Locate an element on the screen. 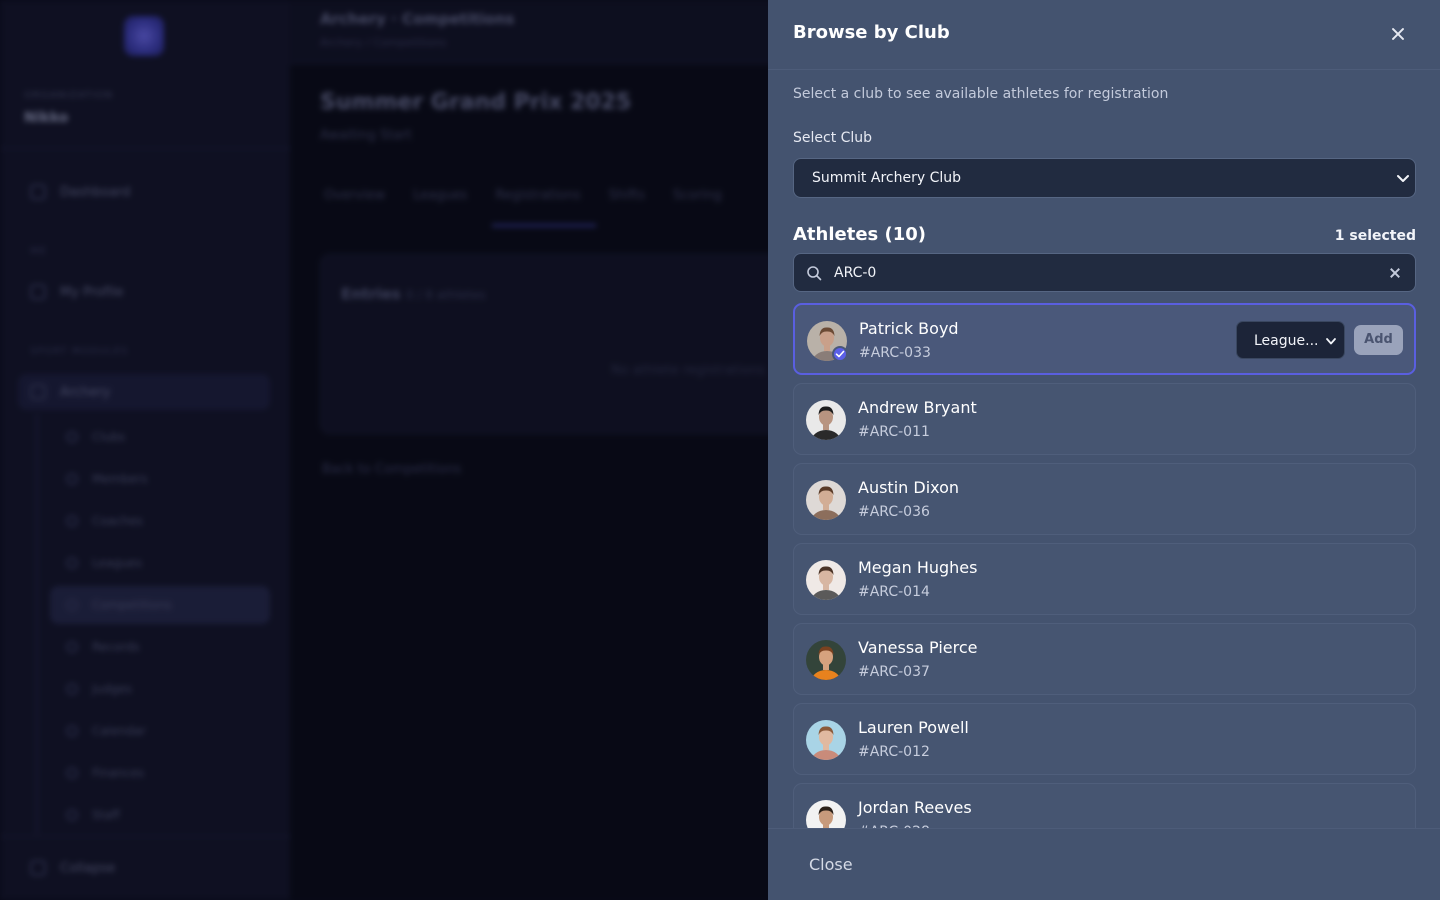 This screenshot has height=900, width=1440. athlete-name: Megan Hughes is located at coordinates (918, 567).